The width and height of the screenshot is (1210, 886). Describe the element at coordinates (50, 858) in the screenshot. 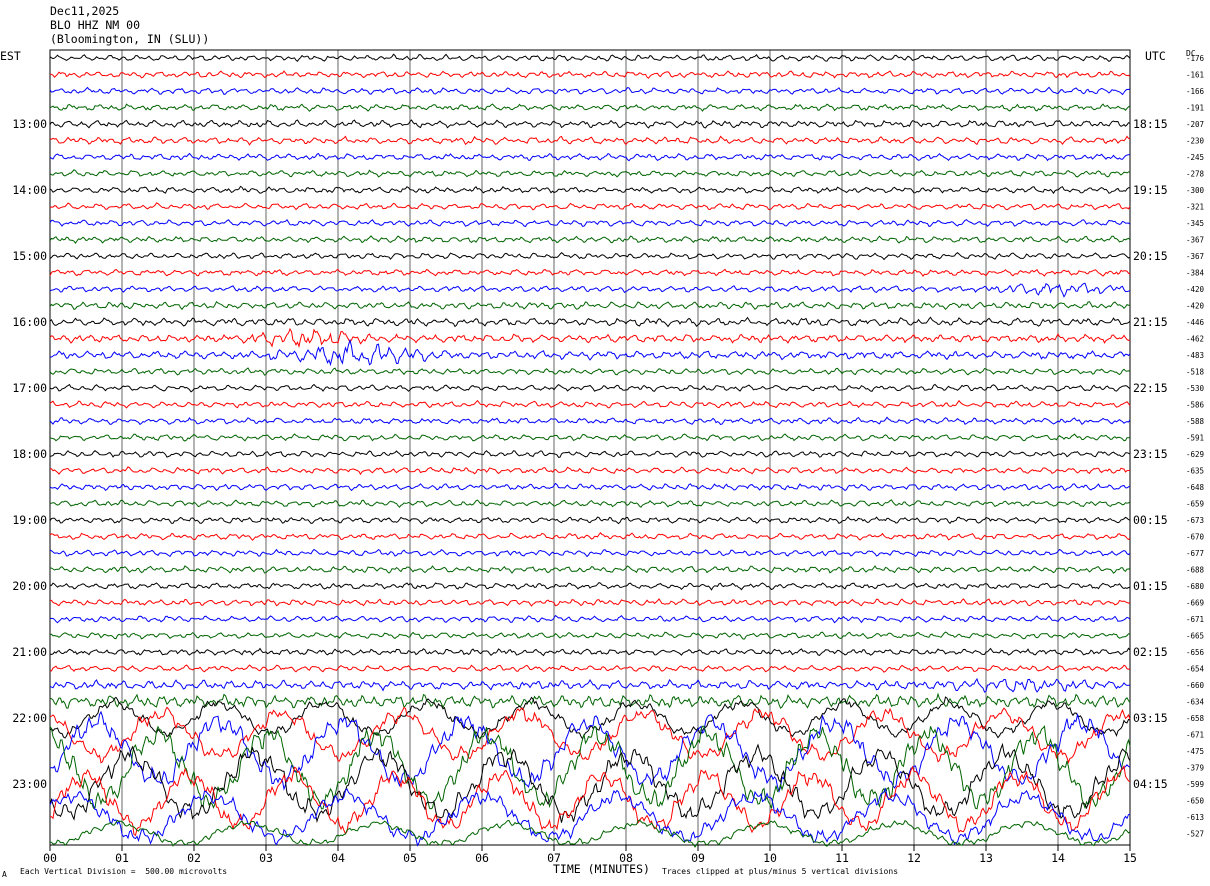

I see `x-tick-label: 00` at that location.